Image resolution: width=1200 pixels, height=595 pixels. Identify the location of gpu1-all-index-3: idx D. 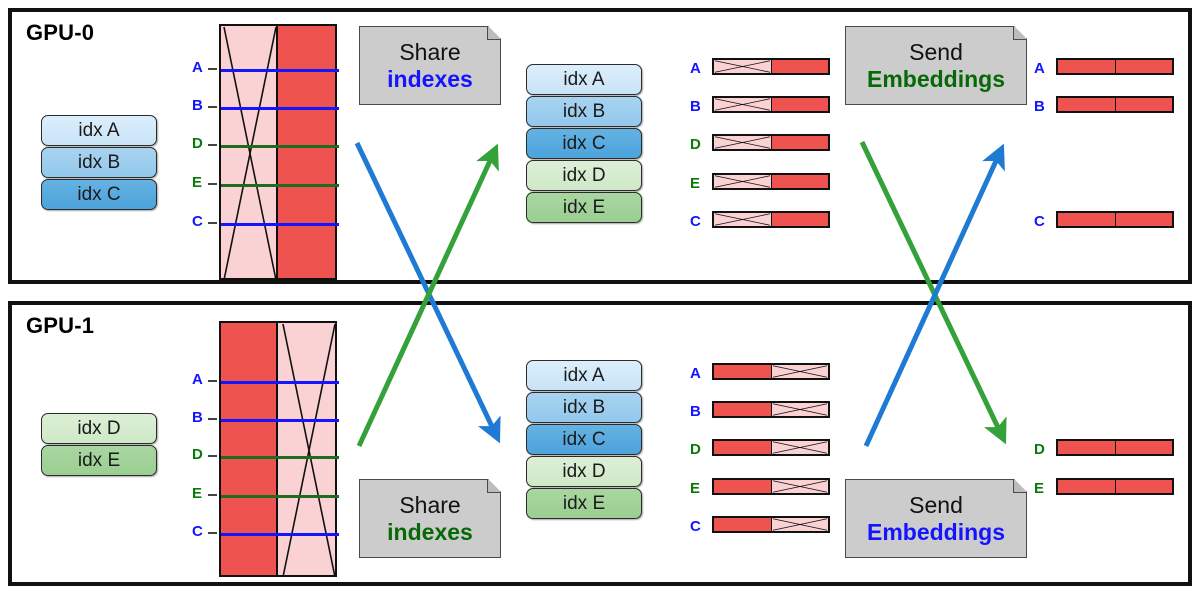
(584, 471).